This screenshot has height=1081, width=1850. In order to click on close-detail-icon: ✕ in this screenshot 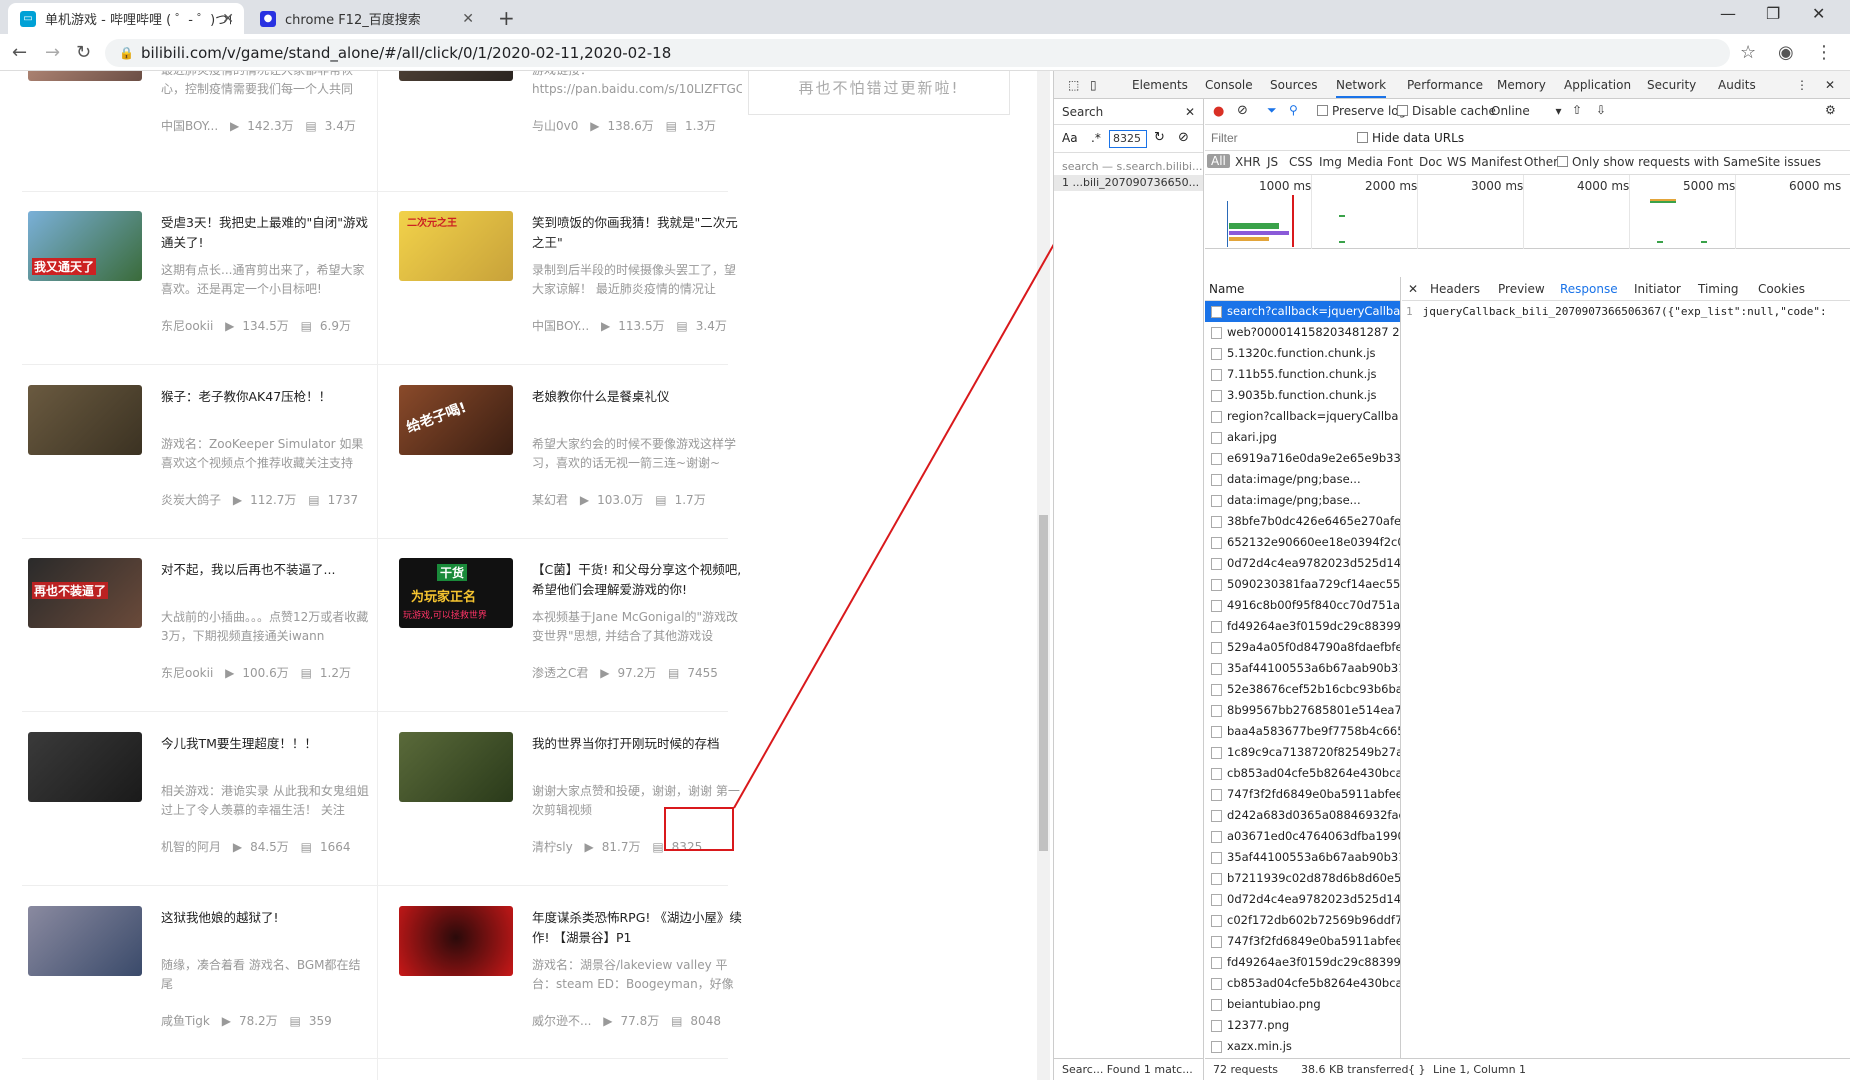, I will do `click(1413, 289)`.